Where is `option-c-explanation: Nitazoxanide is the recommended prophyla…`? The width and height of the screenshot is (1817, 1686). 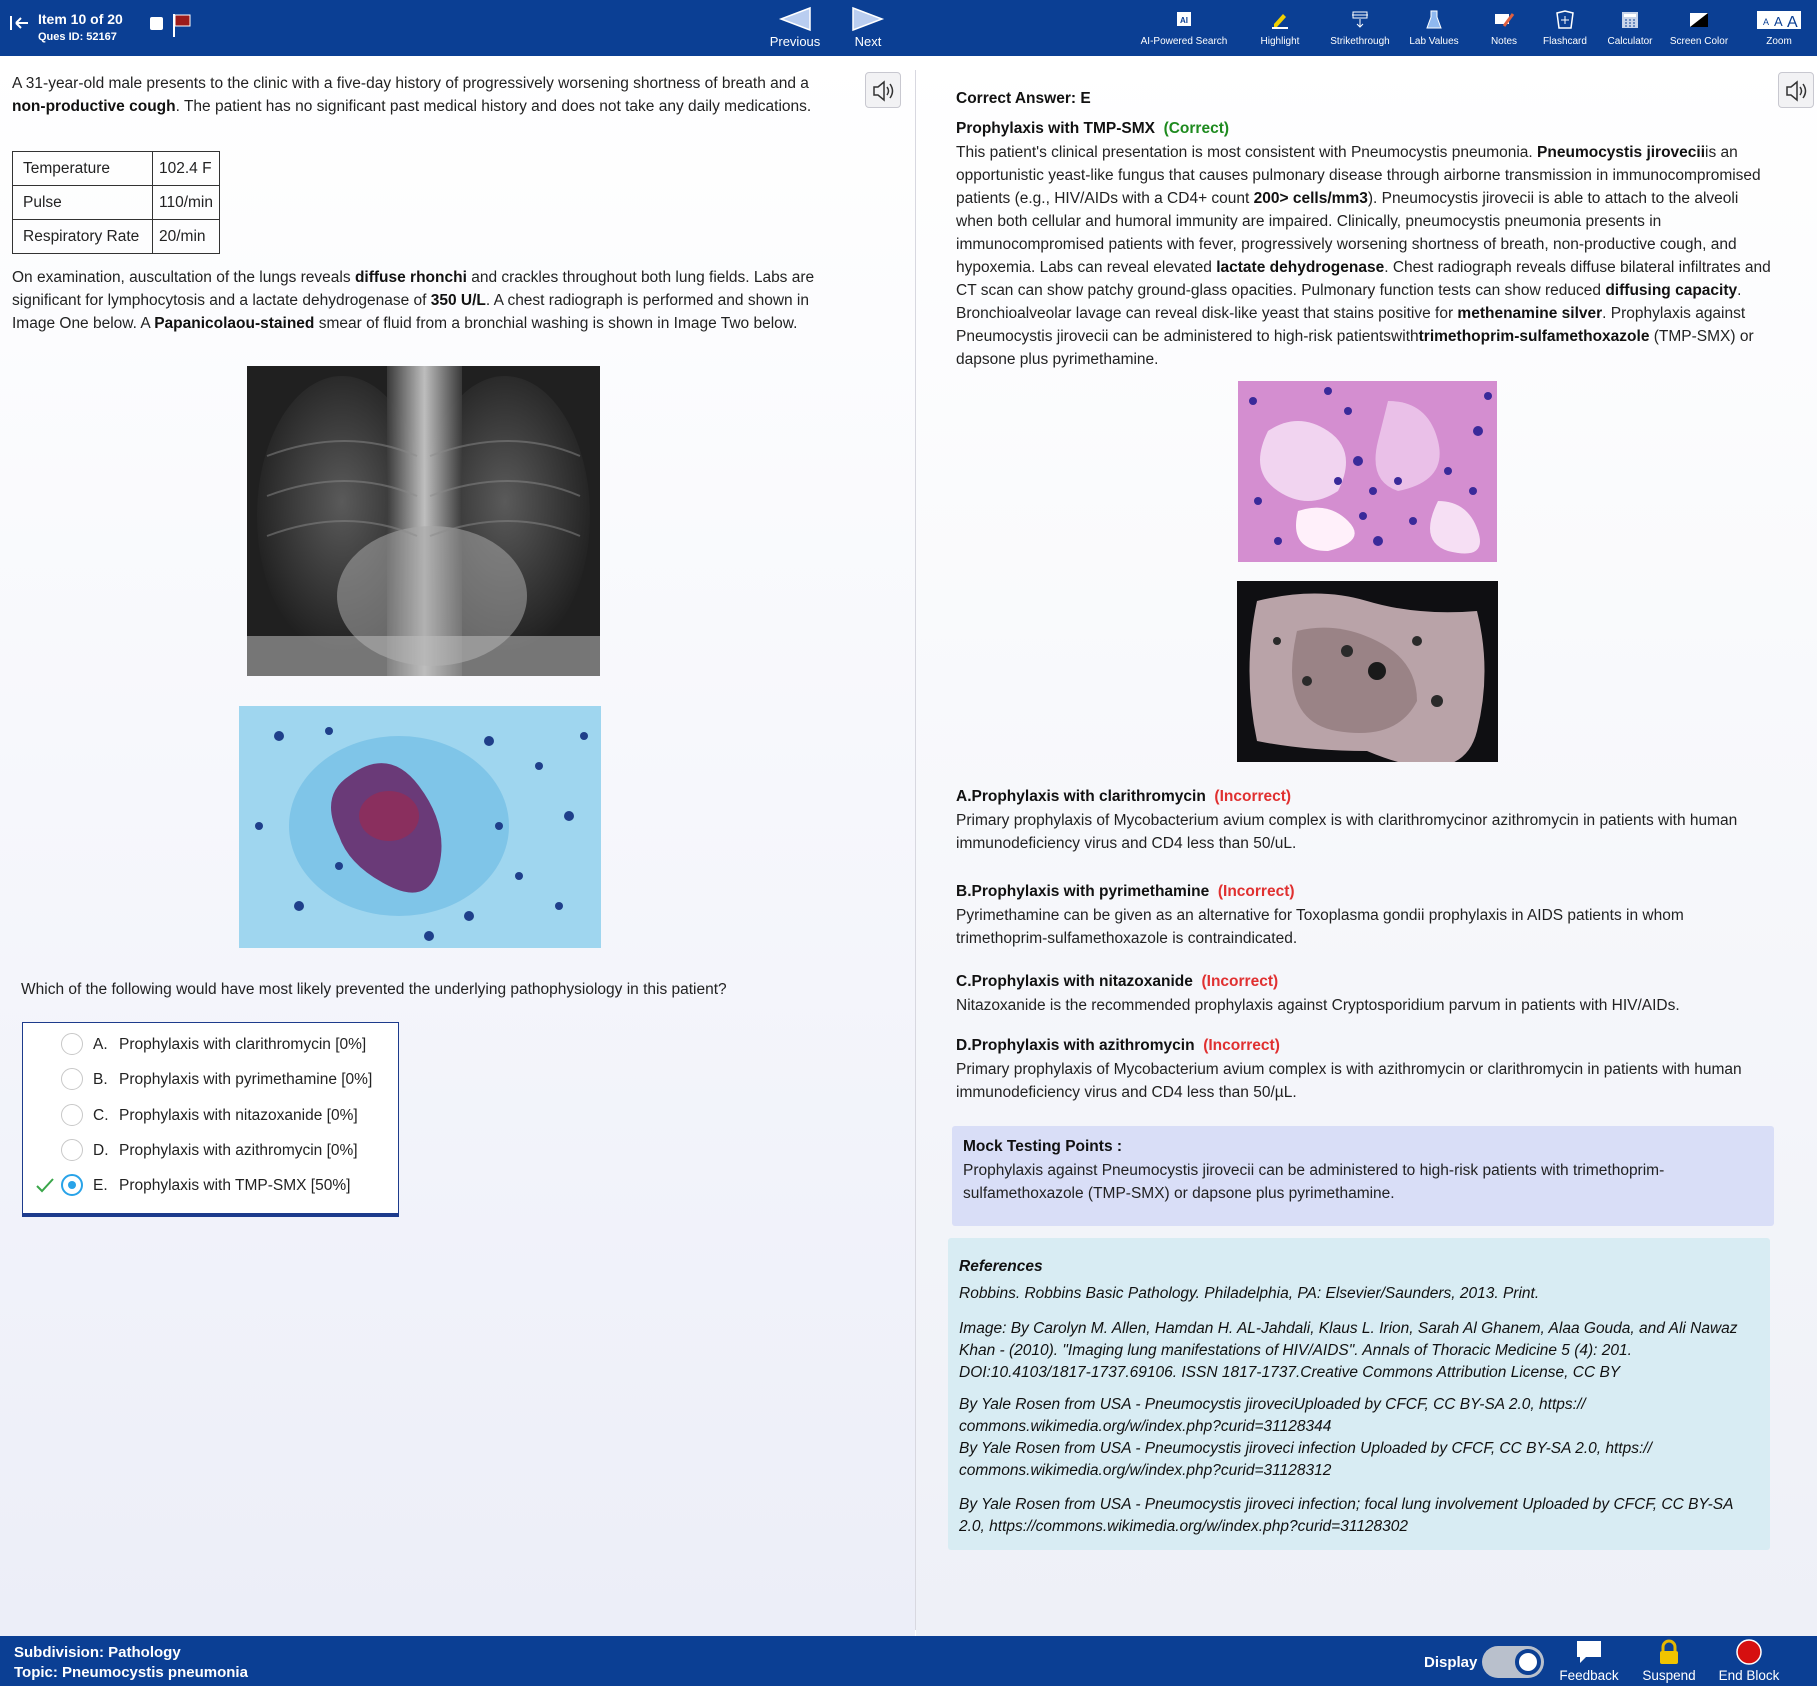
option-c-explanation: Nitazoxanide is the recommended prophyla… is located at coordinates (1318, 1005).